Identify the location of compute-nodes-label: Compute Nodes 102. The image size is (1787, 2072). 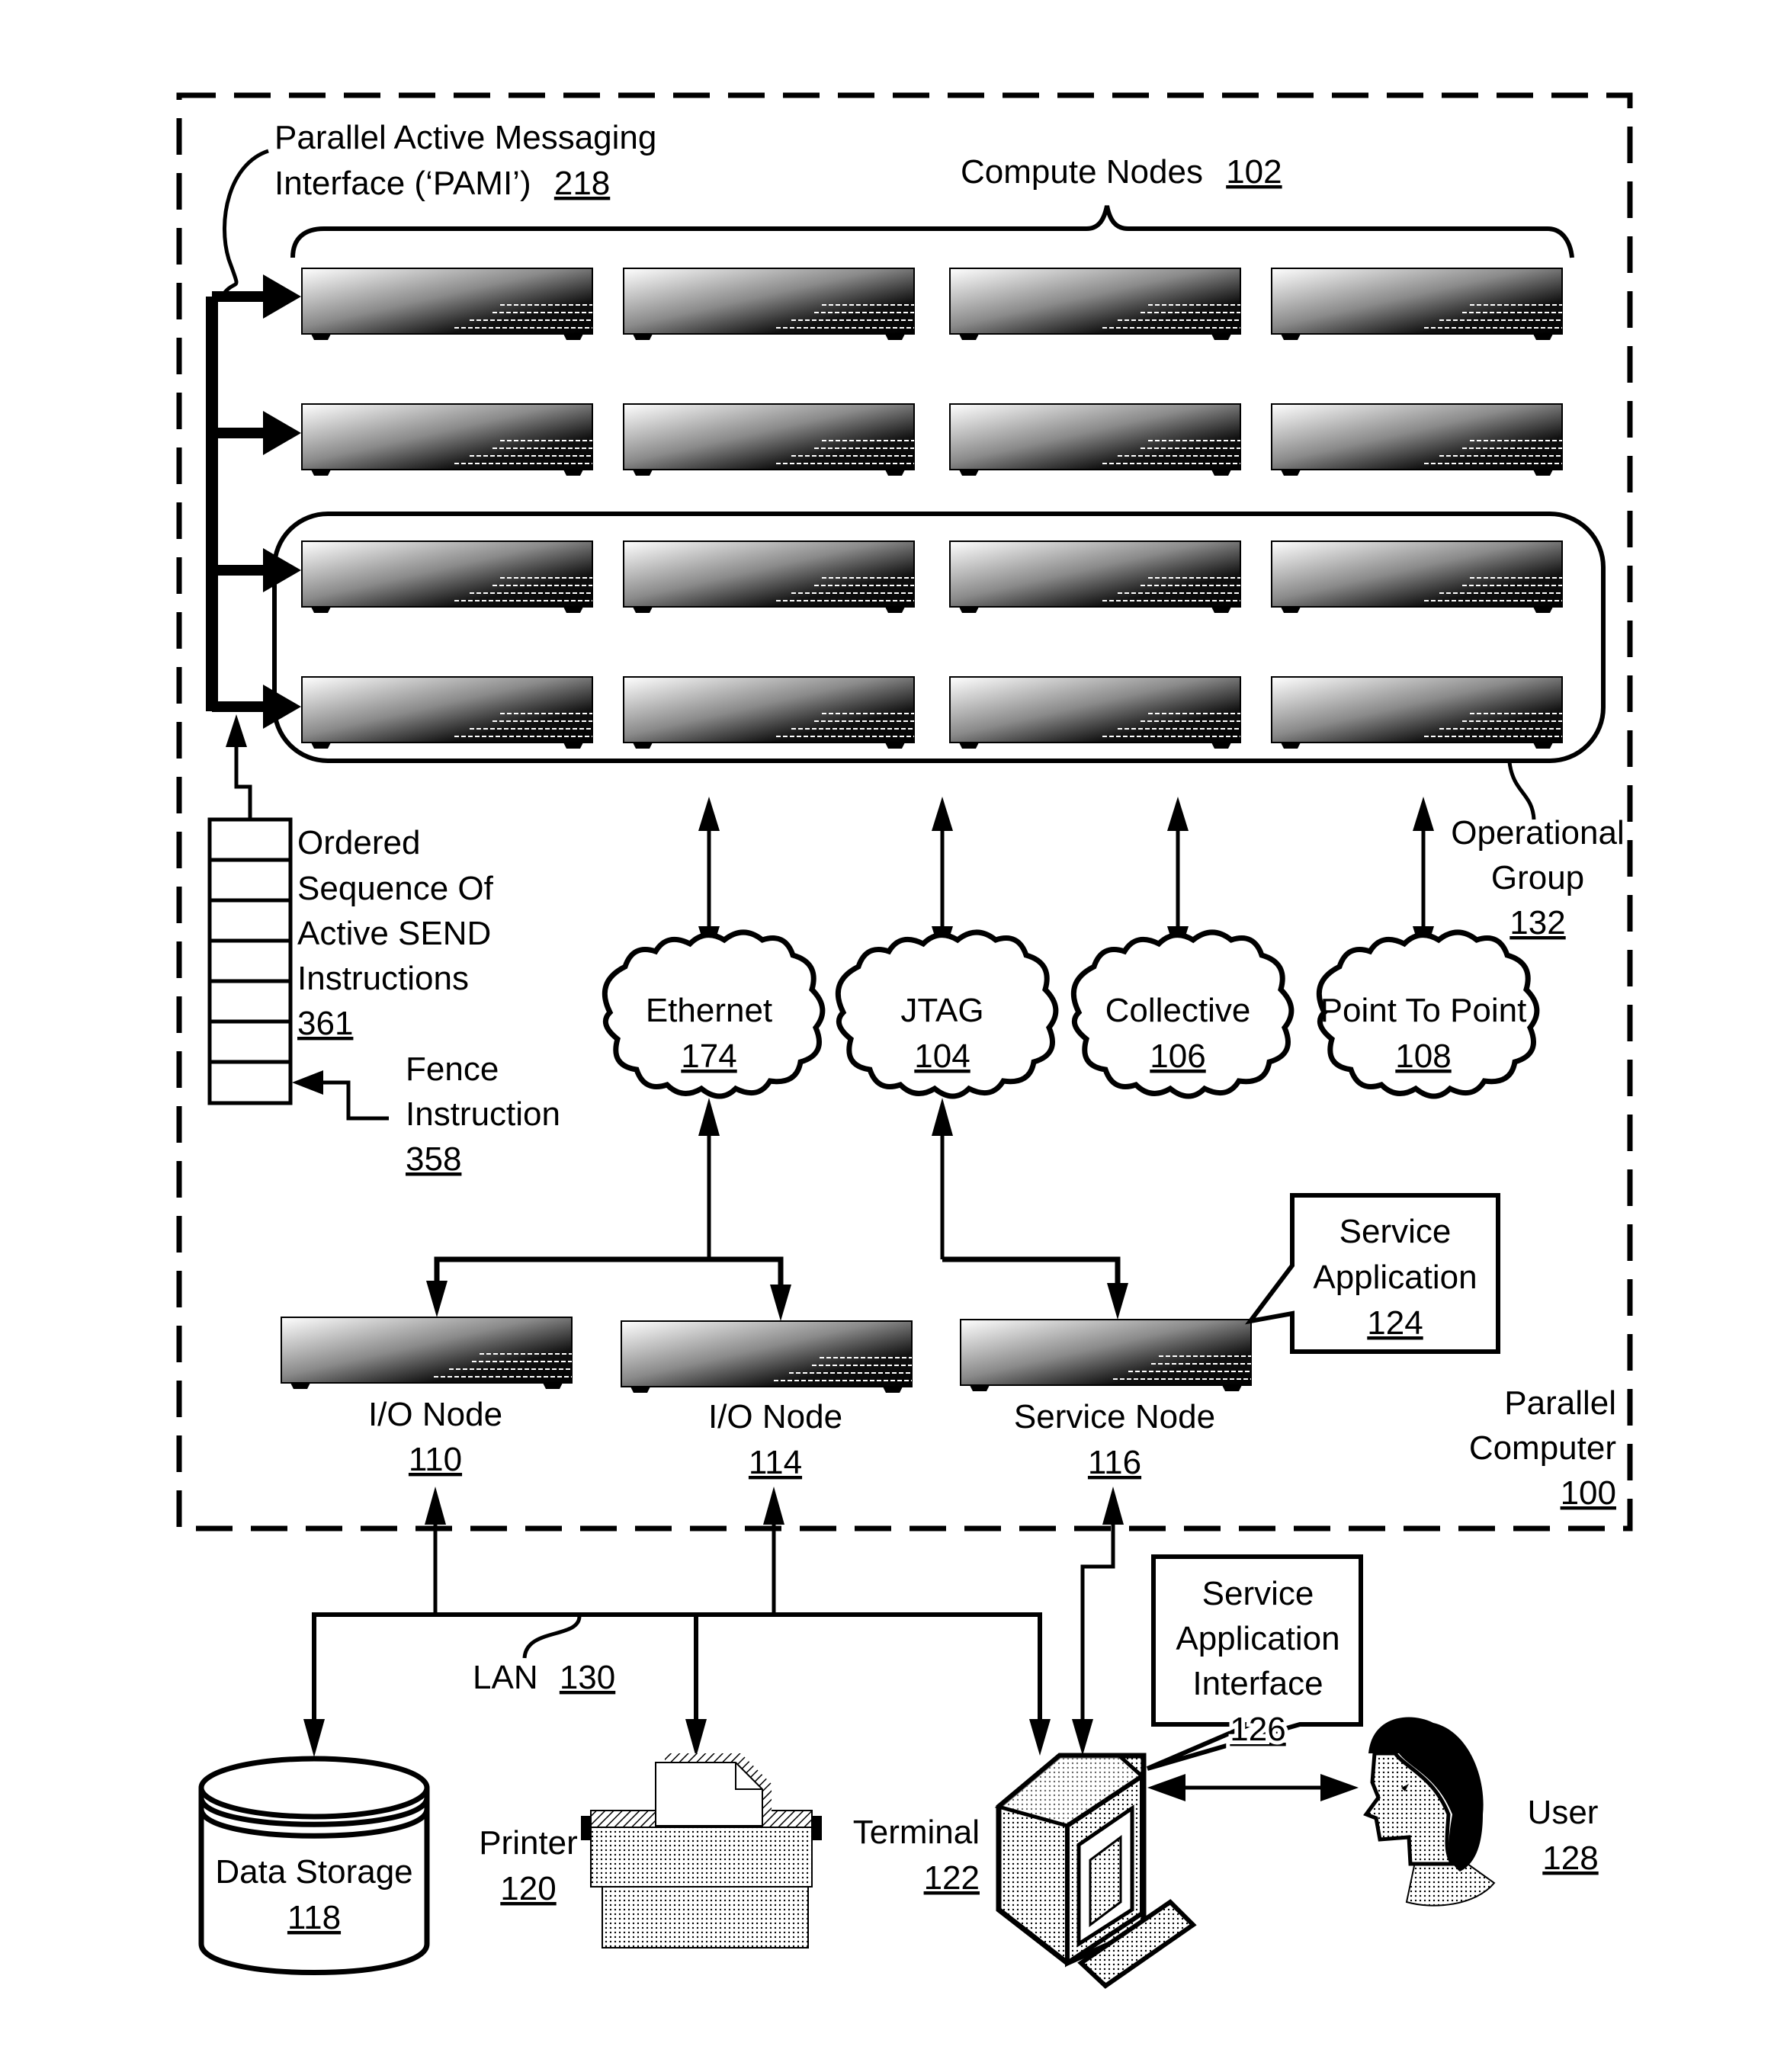
(1121, 172).